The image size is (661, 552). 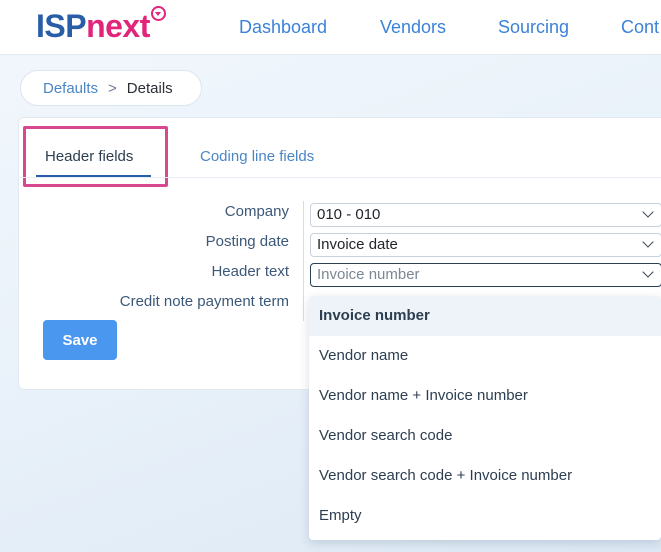 I want to click on logo-mark-icon, so click(x=158, y=13).